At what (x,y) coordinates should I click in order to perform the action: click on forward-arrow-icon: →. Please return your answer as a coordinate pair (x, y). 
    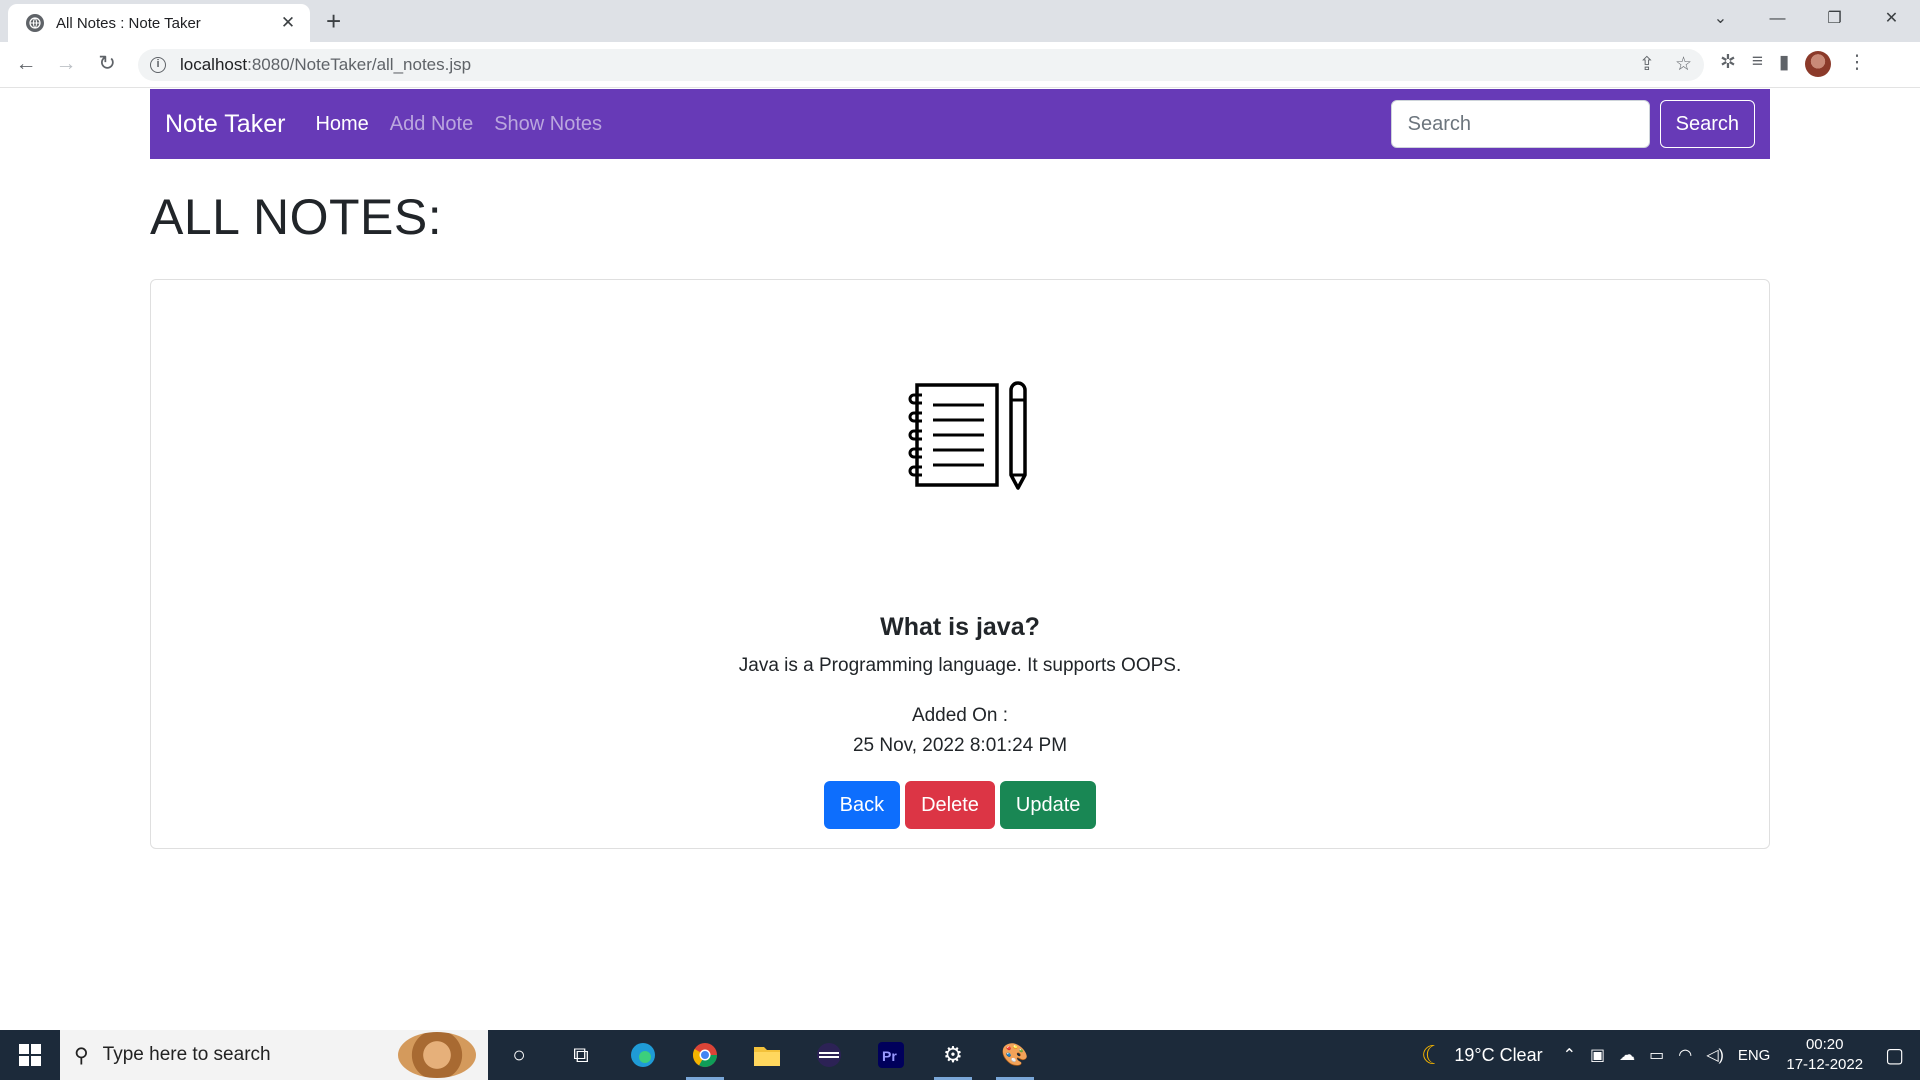
    Looking at the image, I should click on (66, 64).